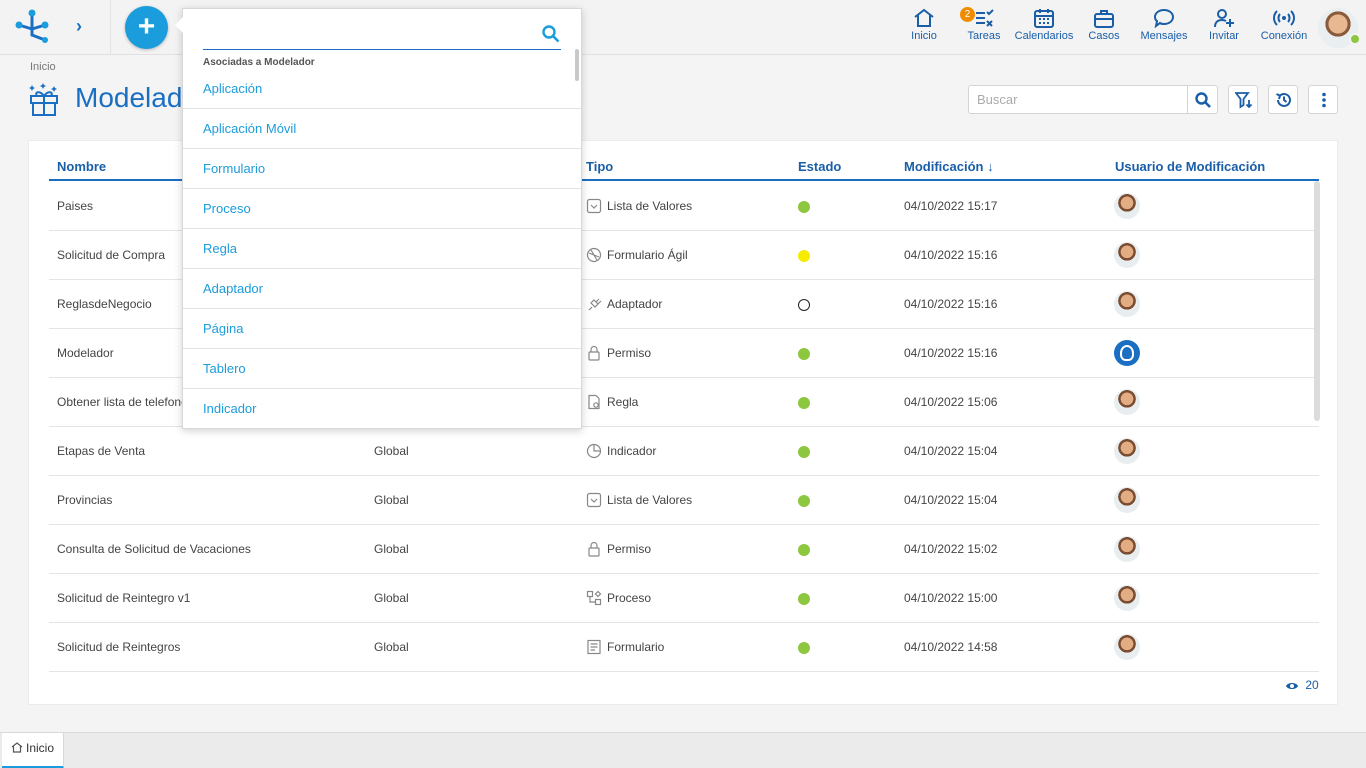 This screenshot has width=1366, height=768. I want to click on filter-button, so click(1243, 99).